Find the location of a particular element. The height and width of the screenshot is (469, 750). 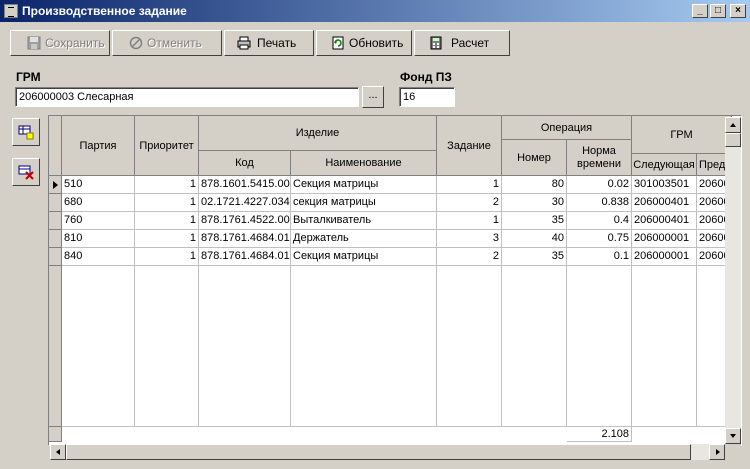

scroll-down-button is located at coordinates (733, 436).